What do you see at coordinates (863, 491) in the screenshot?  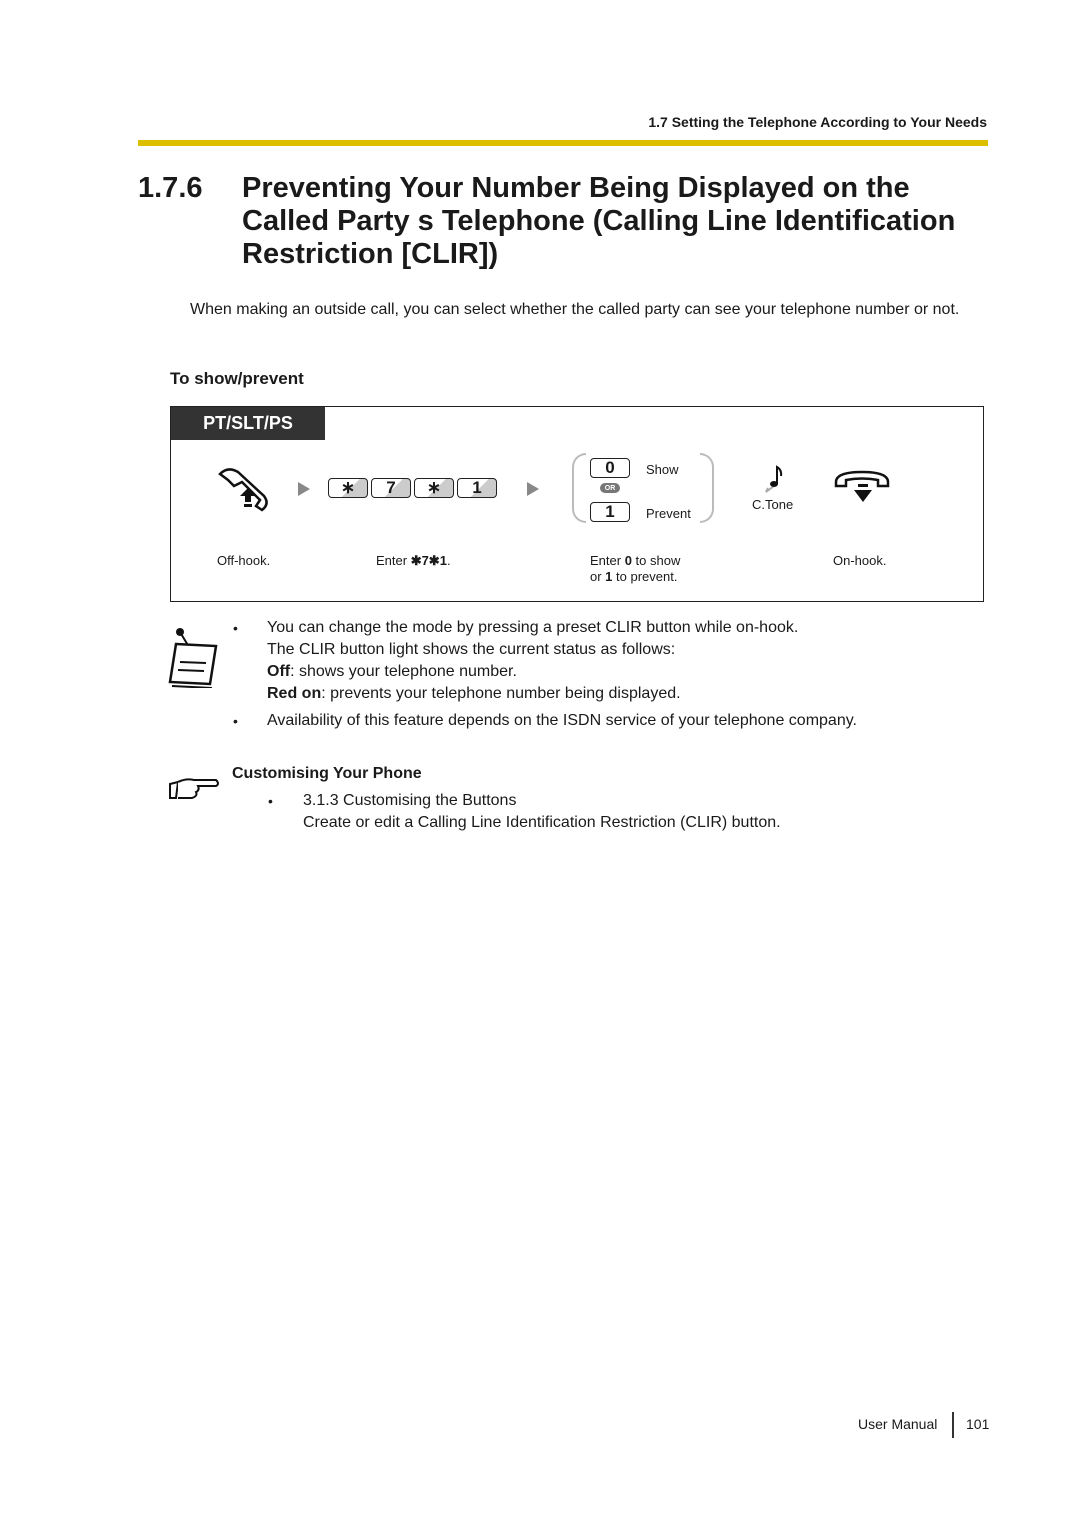 I see `on-hook-icon` at bounding box center [863, 491].